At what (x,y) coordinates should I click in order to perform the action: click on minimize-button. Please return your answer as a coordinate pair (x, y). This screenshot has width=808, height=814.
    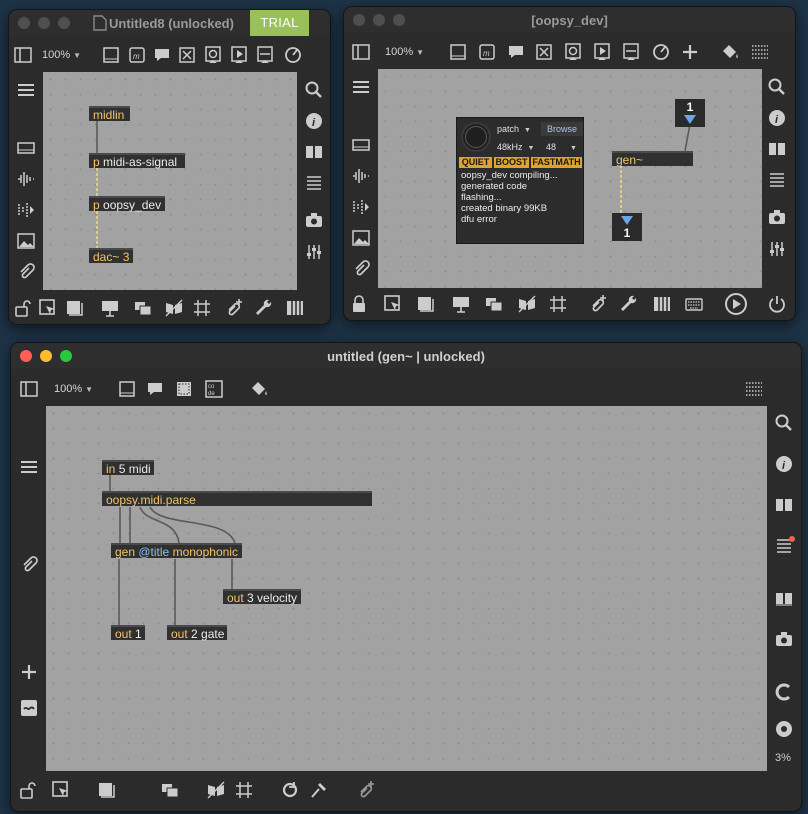
    Looking at the image, I should click on (44, 23).